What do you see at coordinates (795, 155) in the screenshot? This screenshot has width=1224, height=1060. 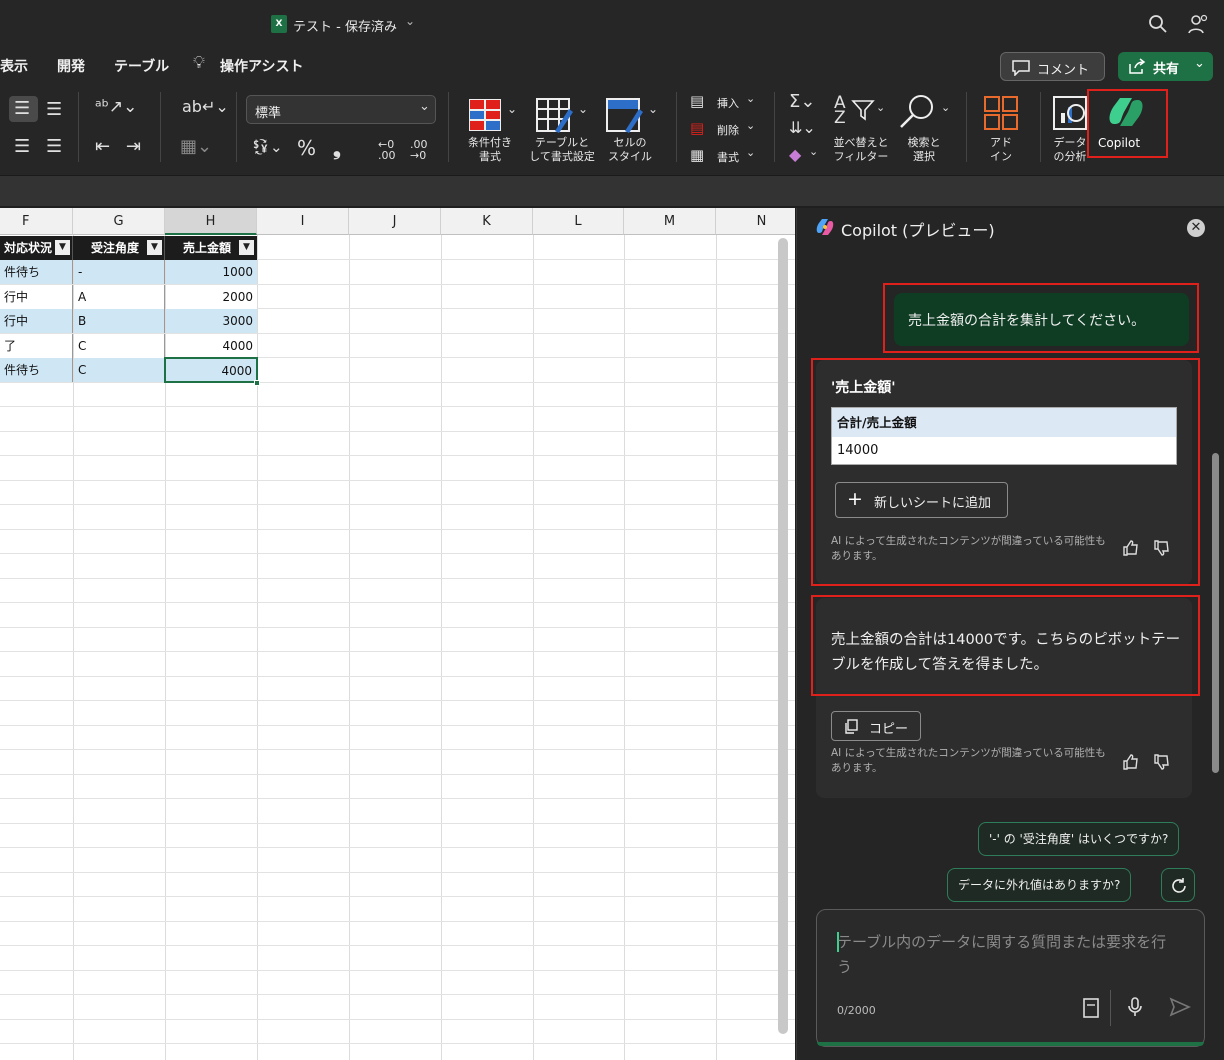 I see `clear-icon: ◆` at bounding box center [795, 155].